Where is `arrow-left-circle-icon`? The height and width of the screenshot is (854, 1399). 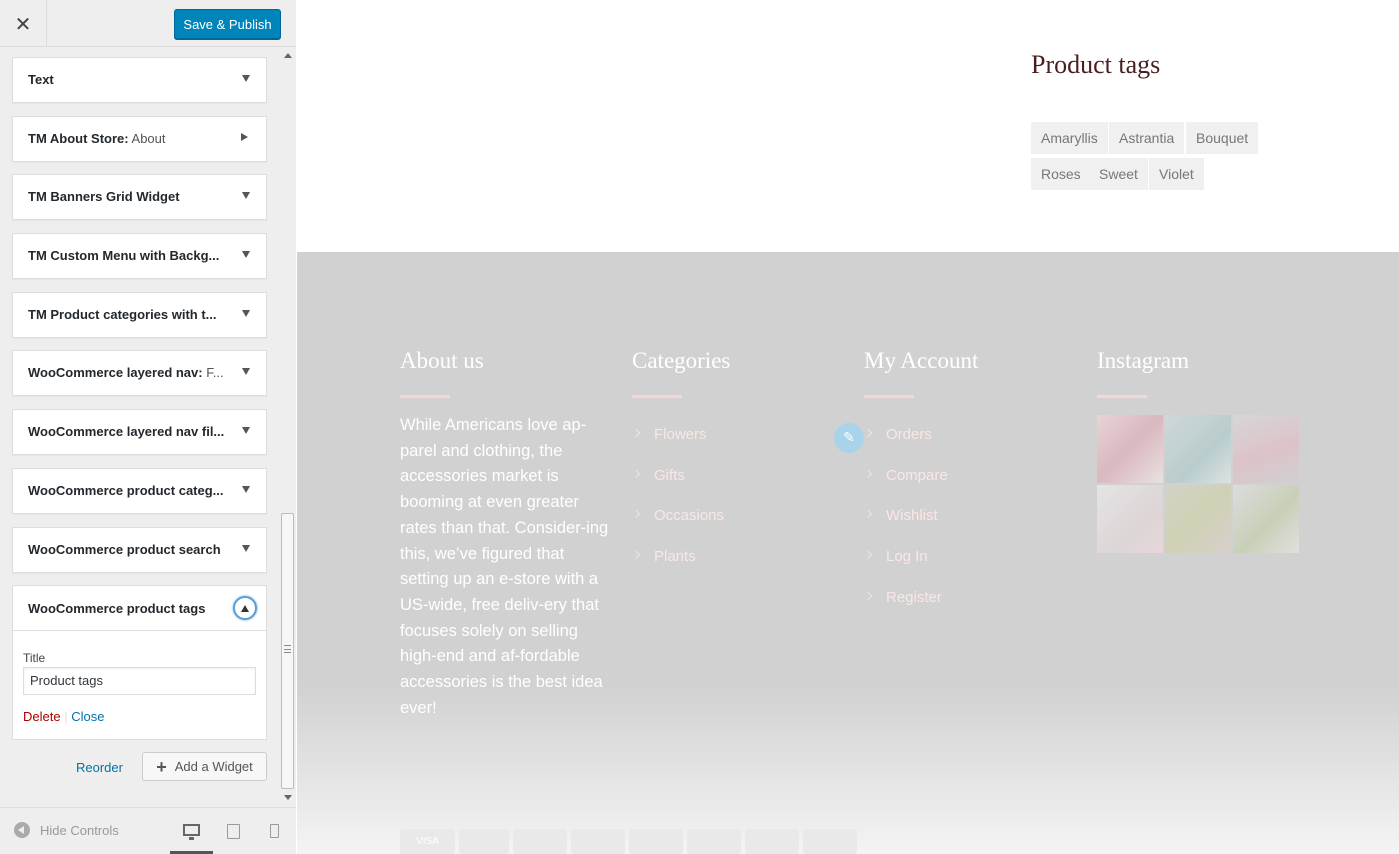
arrow-left-circle-icon is located at coordinates (22, 830).